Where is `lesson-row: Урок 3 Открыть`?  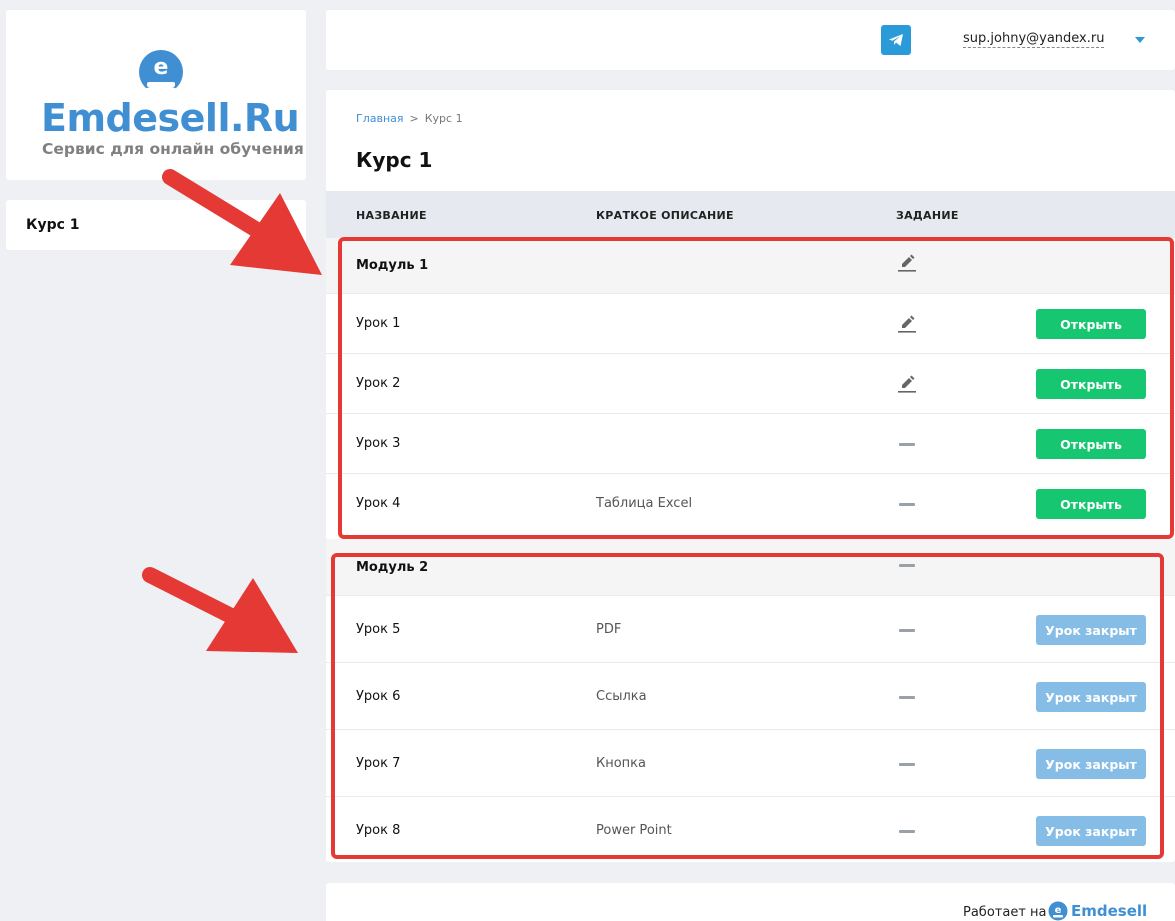
lesson-row: Урок 3 Открыть is located at coordinates (750, 444).